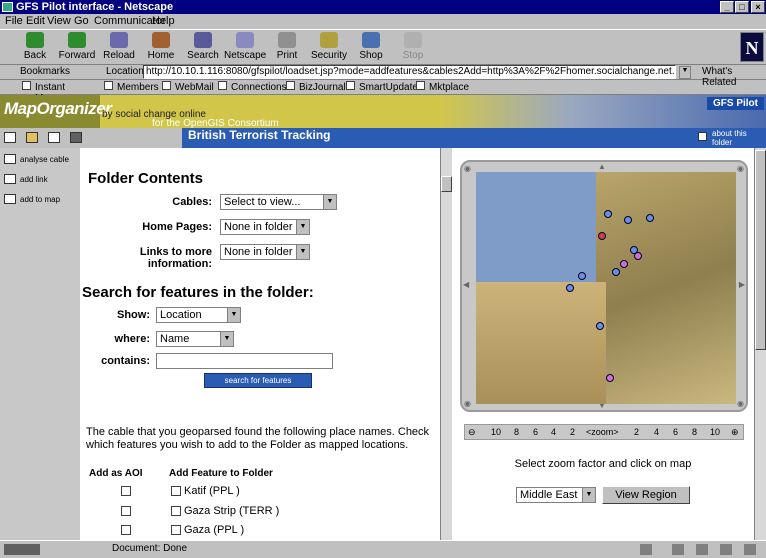  I want to click on pan-east-icon: ▶, so click(742, 284).